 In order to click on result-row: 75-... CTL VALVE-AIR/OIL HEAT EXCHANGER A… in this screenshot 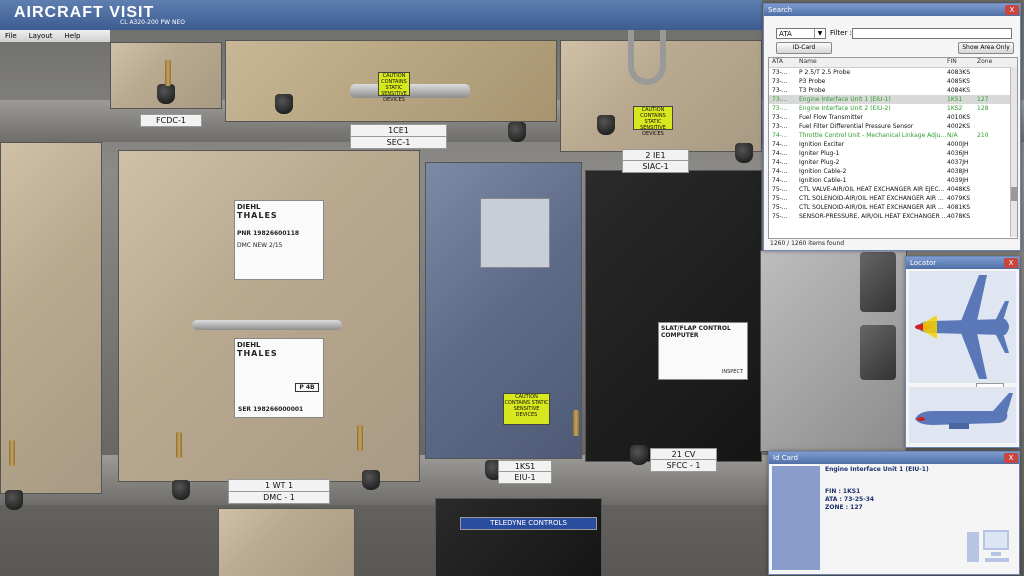, I will do `click(893, 189)`.